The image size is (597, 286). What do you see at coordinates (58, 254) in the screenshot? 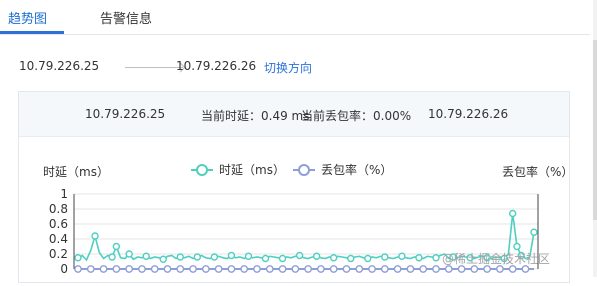
I see `y-tick-label: 0.2` at bounding box center [58, 254].